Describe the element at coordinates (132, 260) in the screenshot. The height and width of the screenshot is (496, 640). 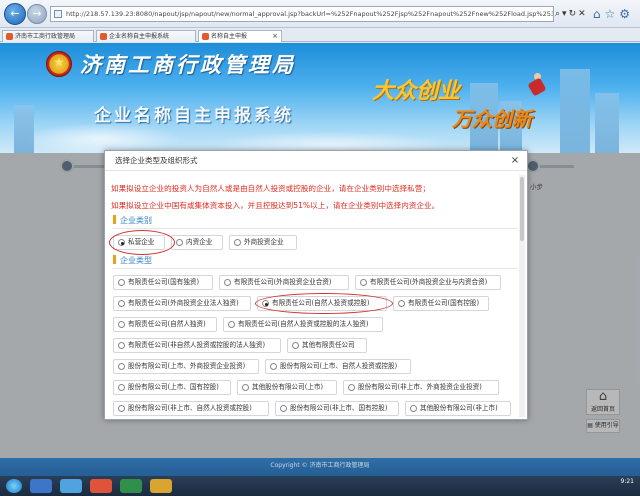
I see `type-heading: 企业类型` at that location.